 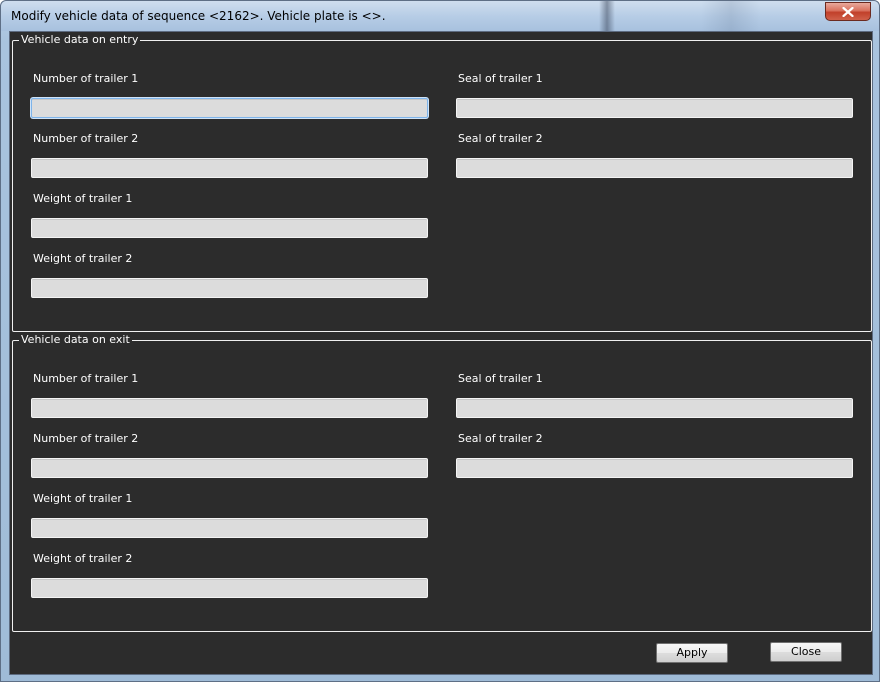 What do you see at coordinates (654, 168) in the screenshot?
I see `entry-seal-trailer-2-input` at bounding box center [654, 168].